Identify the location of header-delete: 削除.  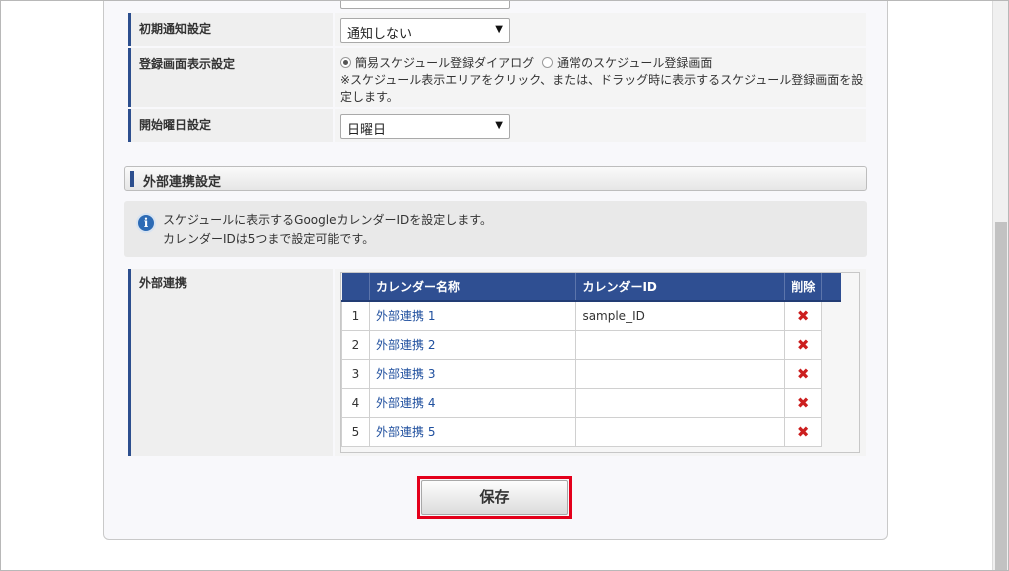
(803, 287).